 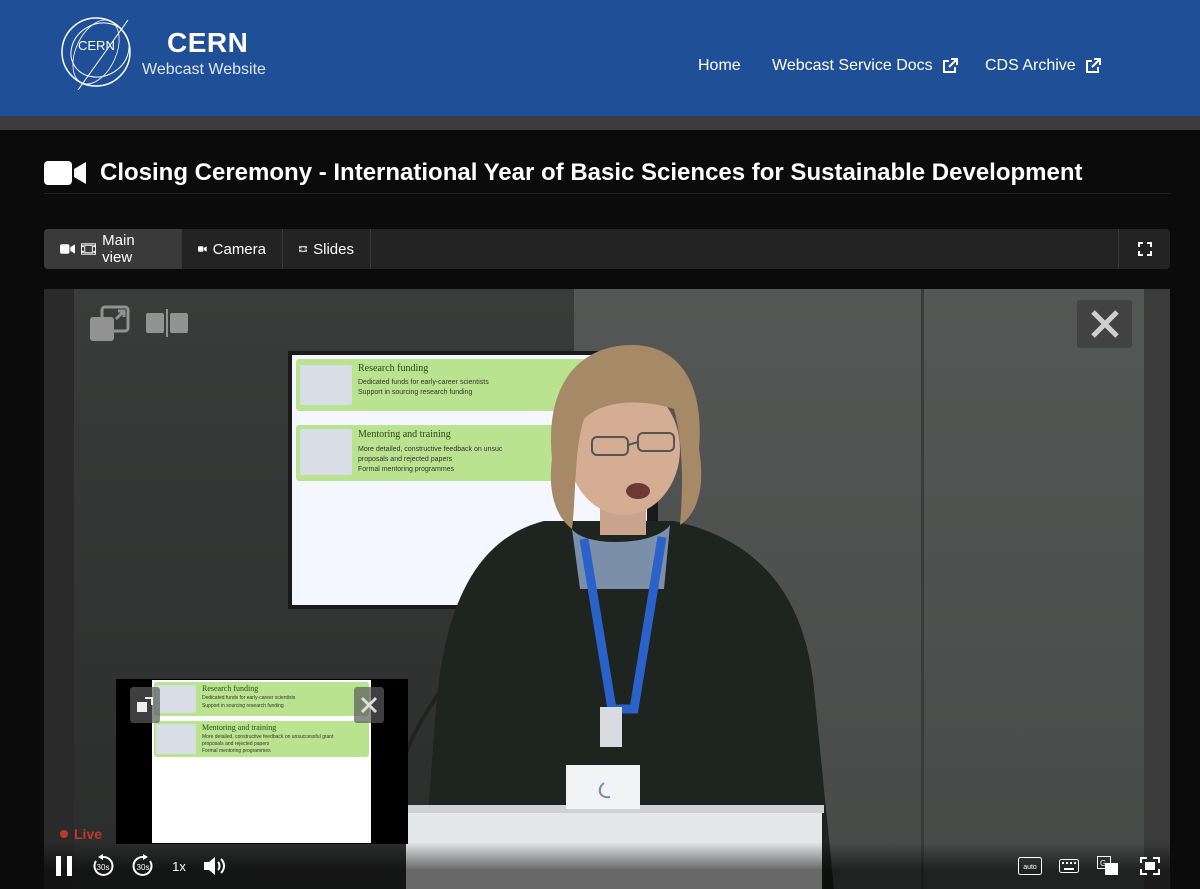 I want to click on video-camera-icon, so click(x=65, y=173).